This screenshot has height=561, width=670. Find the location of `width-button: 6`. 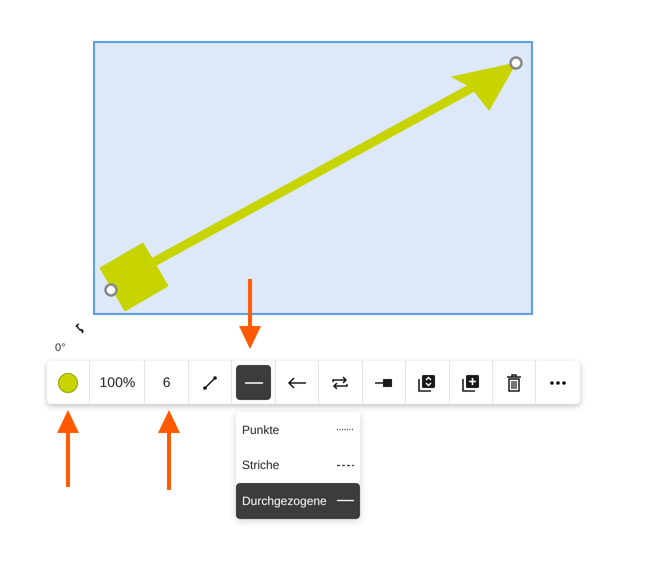

width-button: 6 is located at coordinates (166, 382).